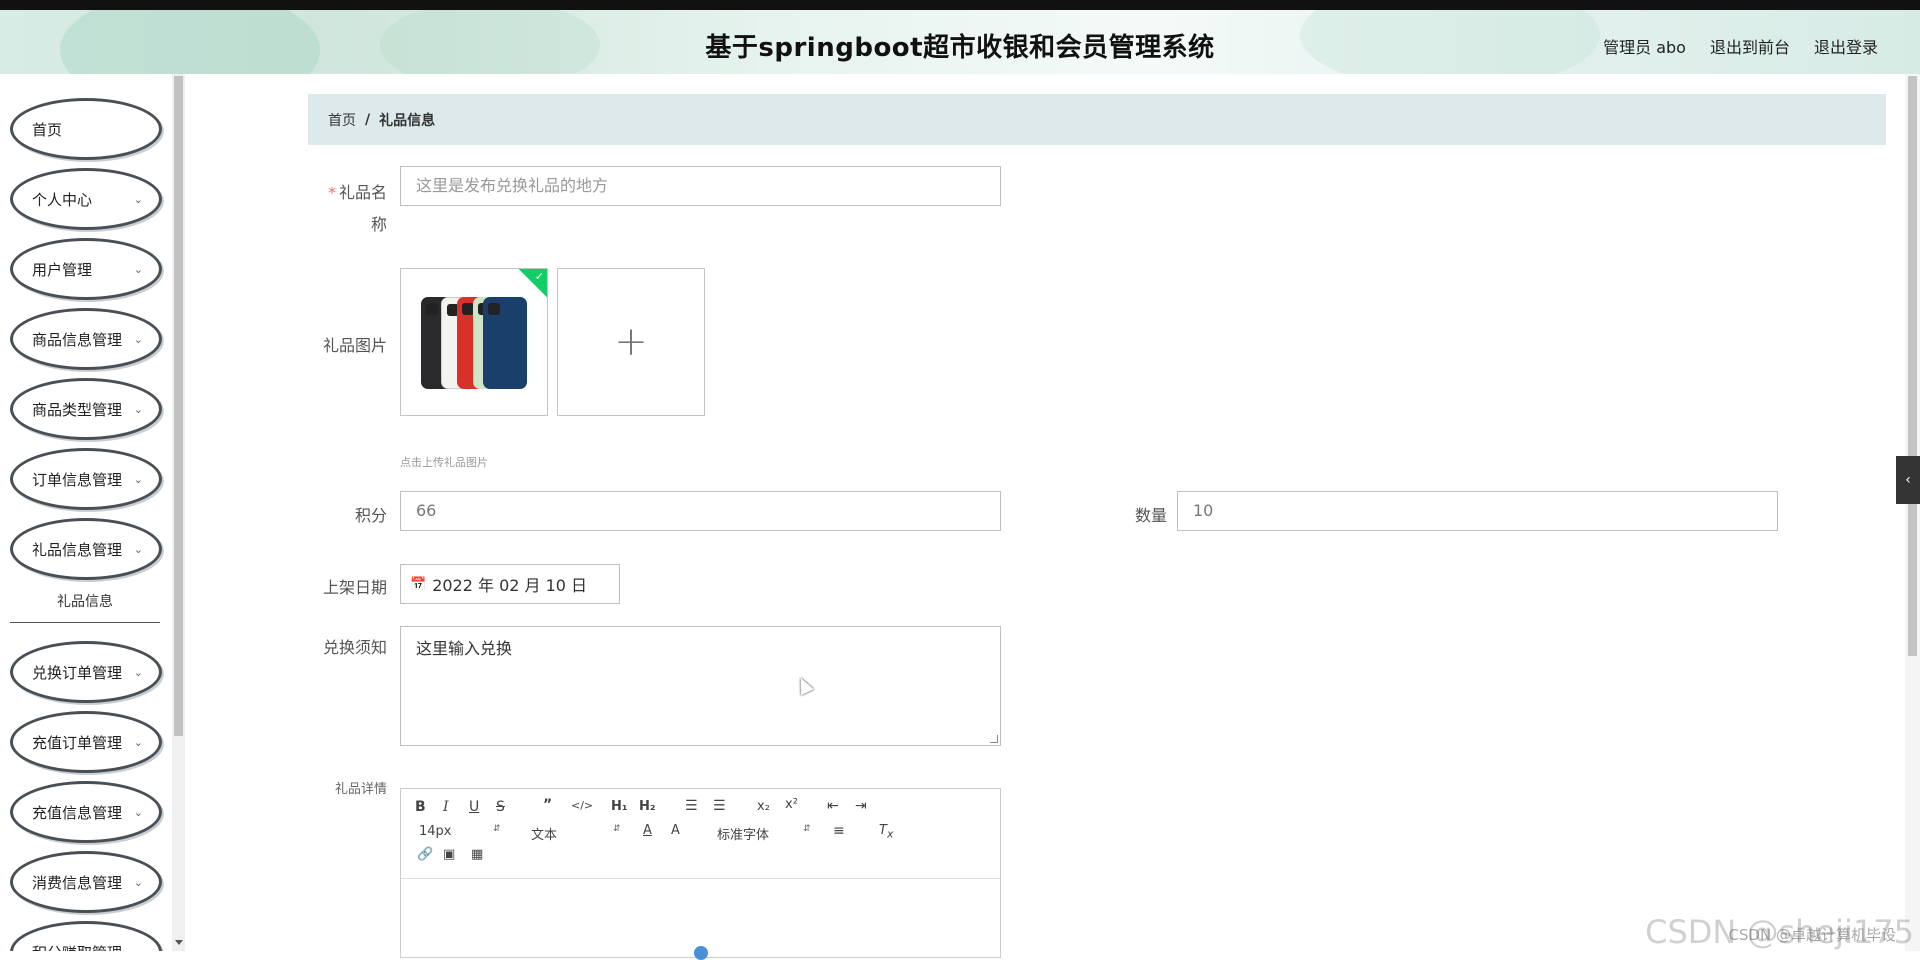  Describe the element at coordinates (474, 342) in the screenshot. I see `gift-image-thumbnail: ✓` at that location.